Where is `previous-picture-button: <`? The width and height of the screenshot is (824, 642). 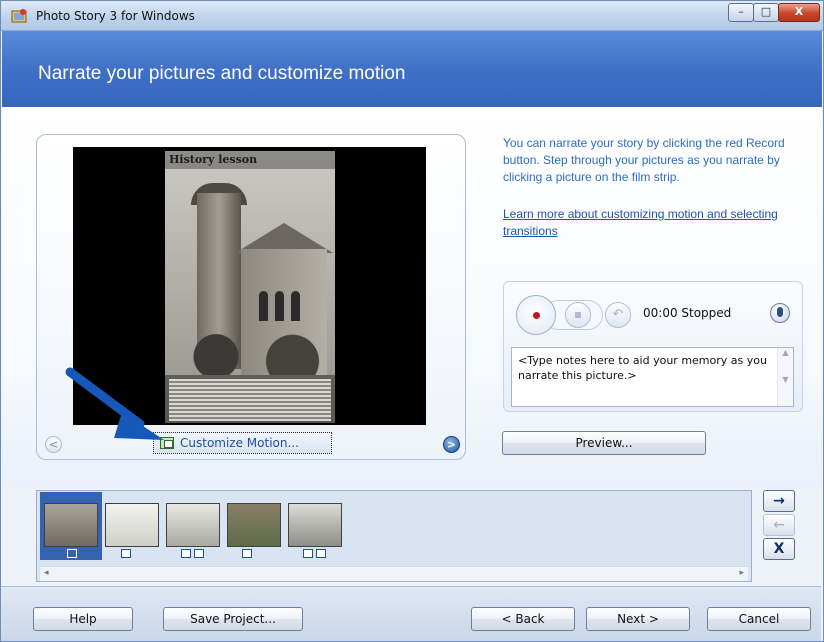 previous-picture-button: < is located at coordinates (53, 444).